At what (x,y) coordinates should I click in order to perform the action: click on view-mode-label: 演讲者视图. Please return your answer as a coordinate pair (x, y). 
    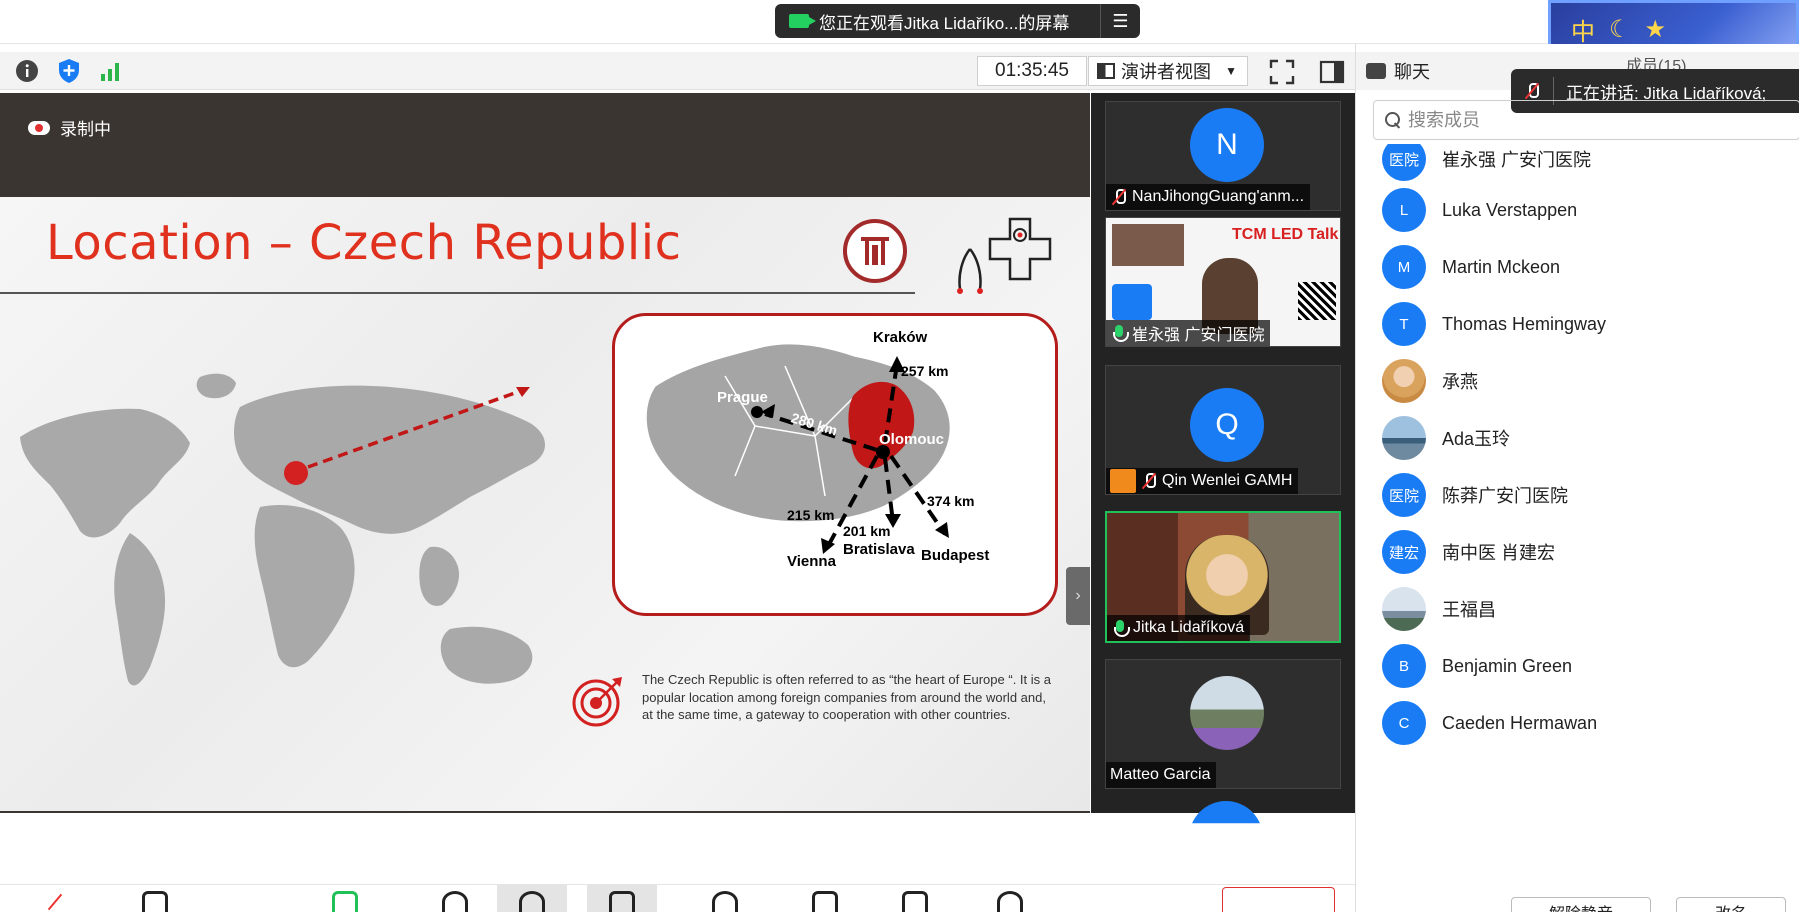
    Looking at the image, I should click on (1166, 72).